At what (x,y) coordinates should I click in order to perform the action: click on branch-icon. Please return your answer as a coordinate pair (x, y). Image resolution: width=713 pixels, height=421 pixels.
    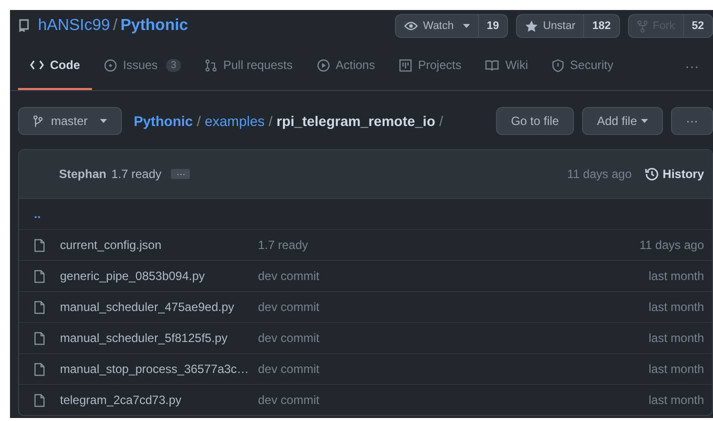
    Looking at the image, I should click on (38, 121).